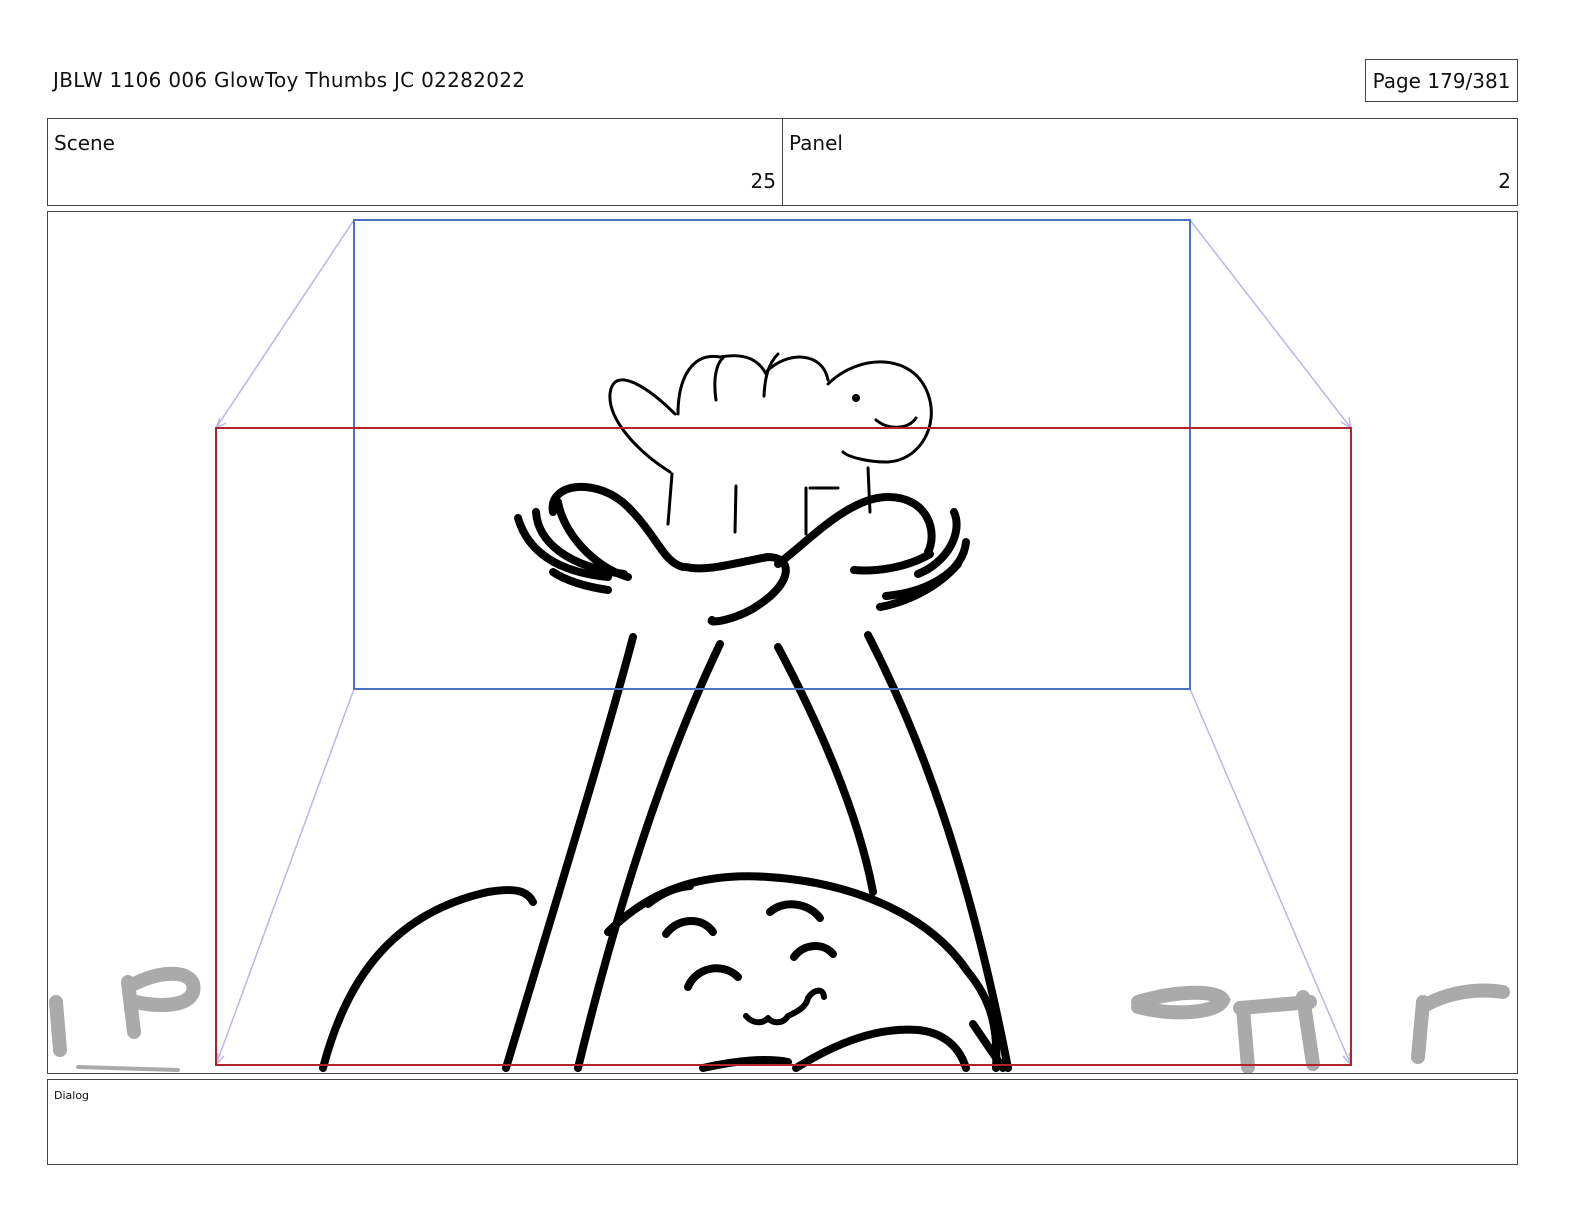 Image resolution: width=1584 pixels, height=1224 pixels. I want to click on panel-label: Panel, so click(816, 143).